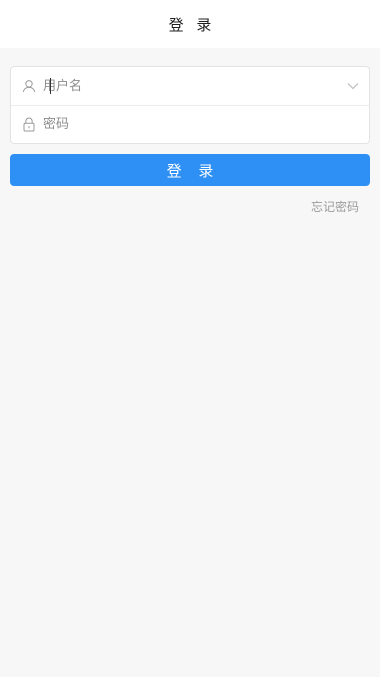  What do you see at coordinates (29, 125) in the screenshot?
I see `lock-icon` at bounding box center [29, 125].